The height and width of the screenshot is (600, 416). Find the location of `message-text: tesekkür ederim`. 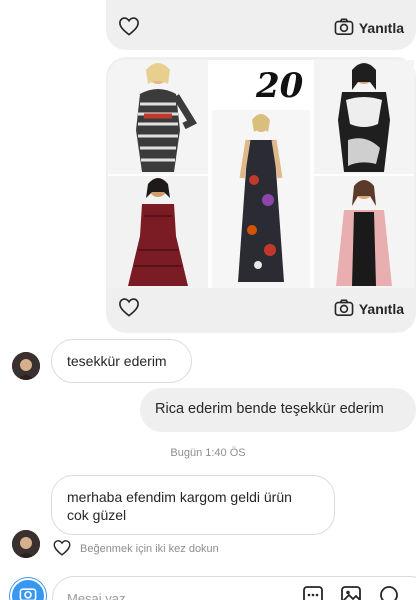

message-text: tesekkür ederim is located at coordinates (117, 361).